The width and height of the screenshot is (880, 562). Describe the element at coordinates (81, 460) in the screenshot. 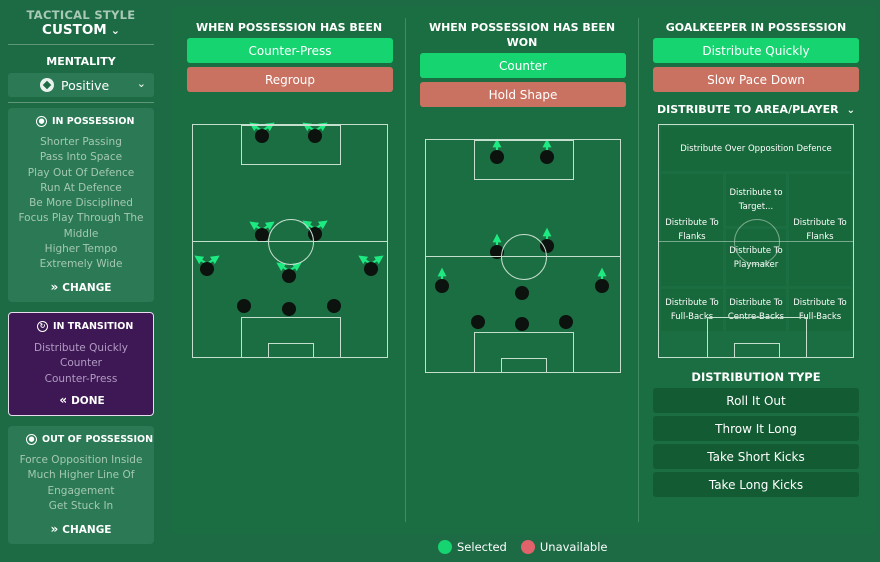

I see `instruction-item: Force Opposition Inside` at that location.